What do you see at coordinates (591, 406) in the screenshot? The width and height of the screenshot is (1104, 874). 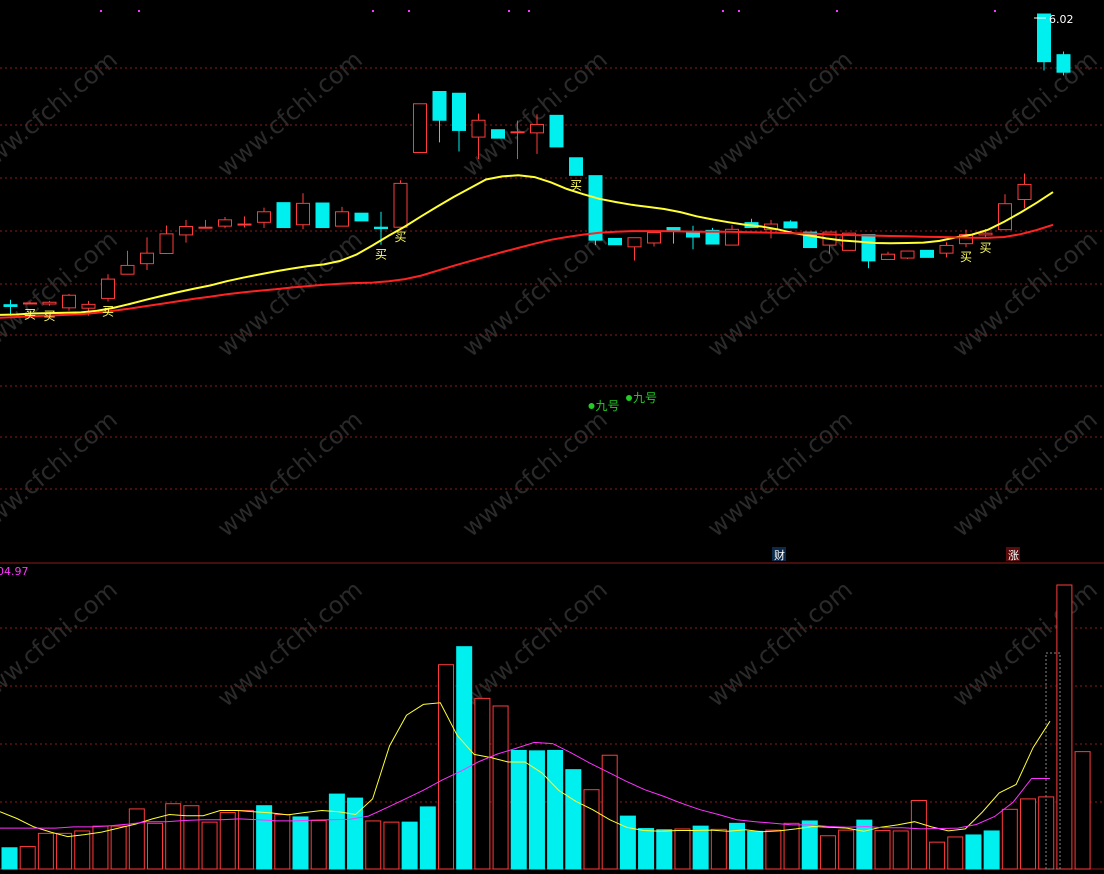 I see `nine-signal-dot` at bounding box center [591, 406].